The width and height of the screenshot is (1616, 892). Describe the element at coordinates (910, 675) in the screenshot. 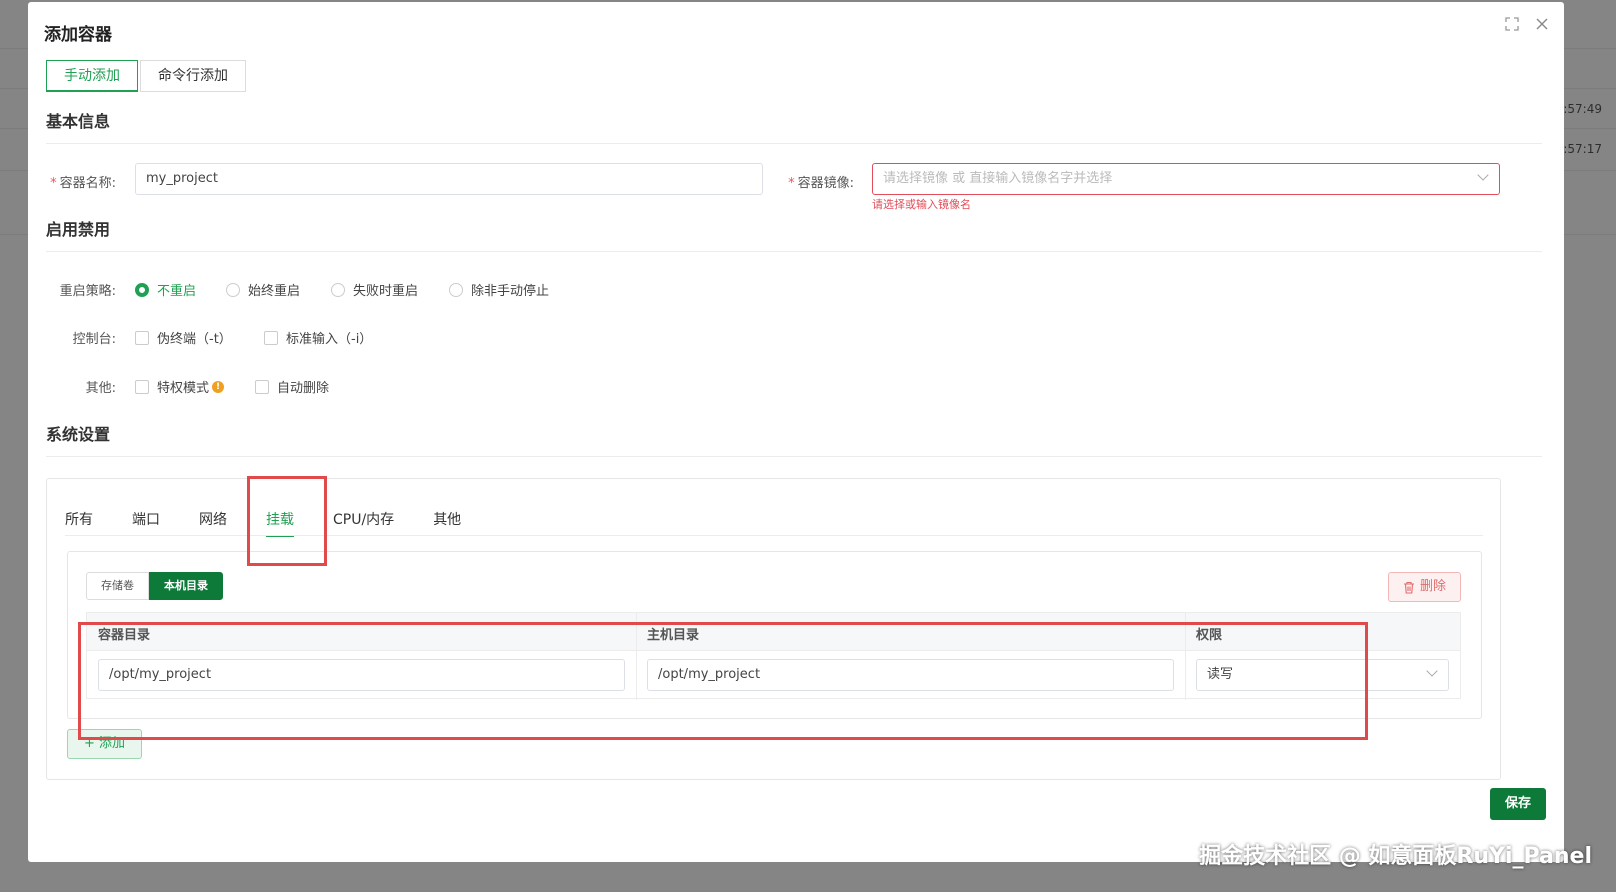

I see `host-dir-input: /opt/my_project` at that location.